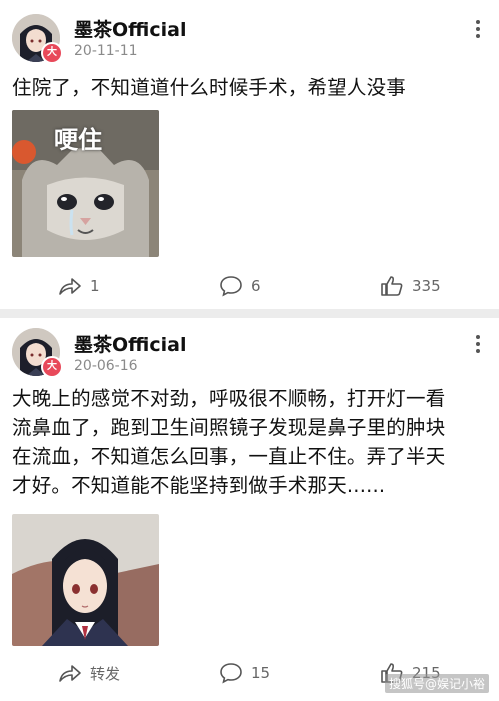 The width and height of the screenshot is (499, 701). Describe the element at coordinates (106, 366) in the screenshot. I see `post-date: 20-06-16` at that location.